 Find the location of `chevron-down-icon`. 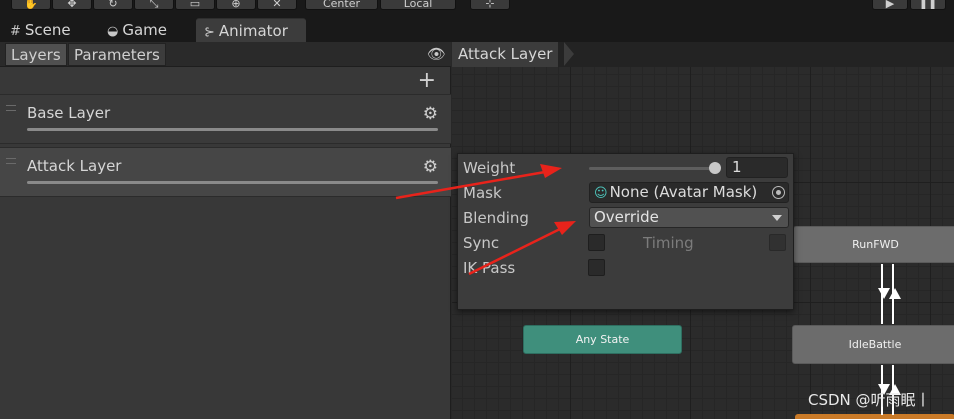

chevron-down-icon is located at coordinates (777, 218).